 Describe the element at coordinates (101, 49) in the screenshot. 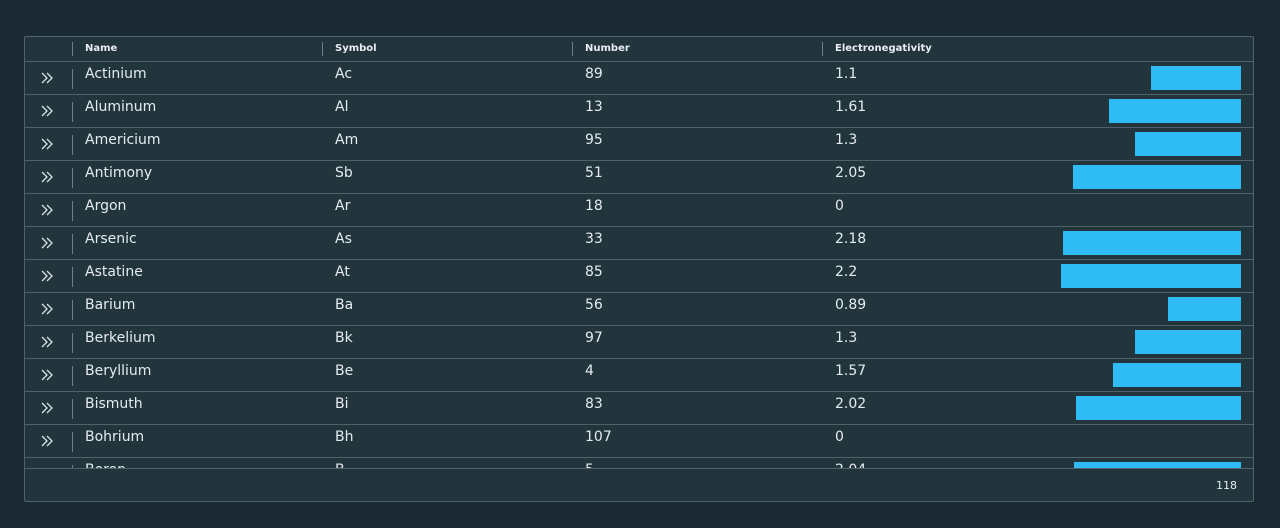

I see `column-header-name: Name` at that location.